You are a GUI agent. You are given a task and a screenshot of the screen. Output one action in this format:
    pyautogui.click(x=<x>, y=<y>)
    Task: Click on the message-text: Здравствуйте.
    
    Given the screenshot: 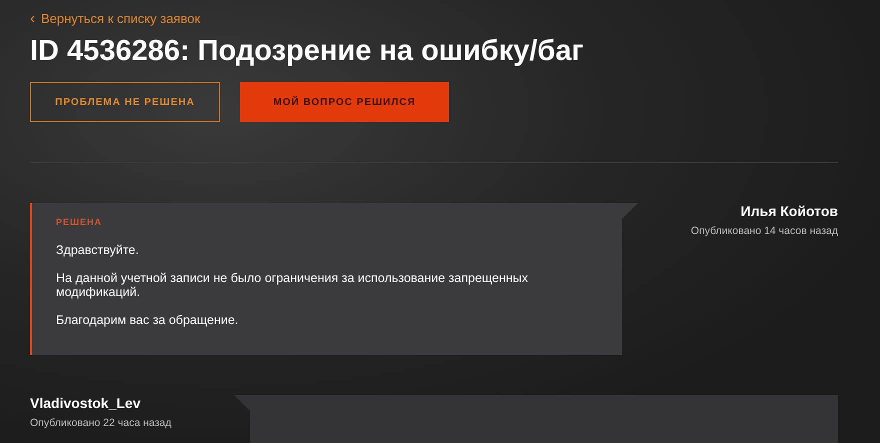 What is the action you would take?
    pyautogui.click(x=98, y=250)
    